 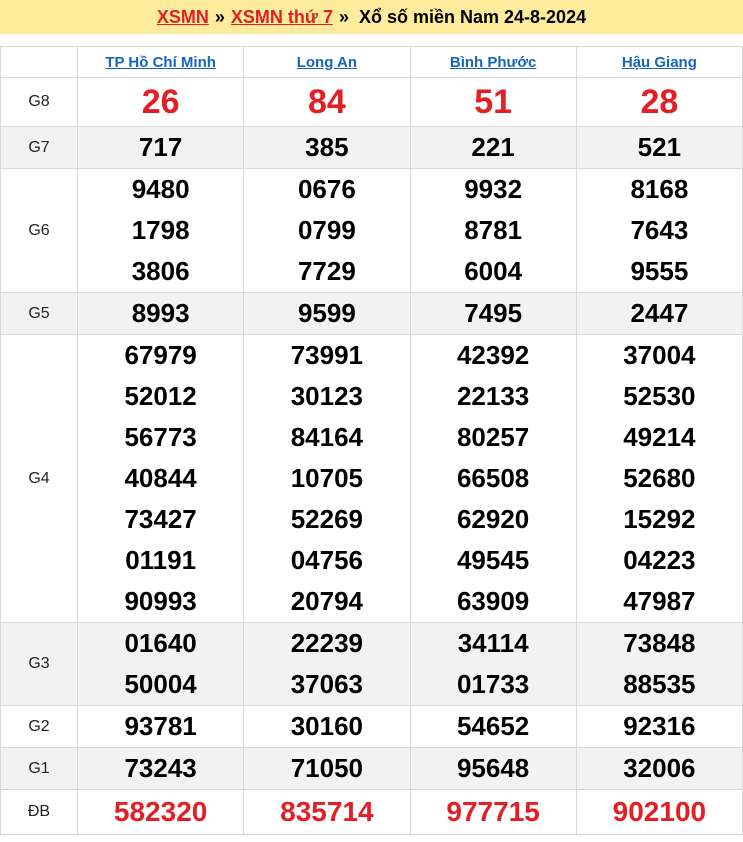 What do you see at coordinates (160, 396) in the screenshot?
I see `winning-number: 52012` at bounding box center [160, 396].